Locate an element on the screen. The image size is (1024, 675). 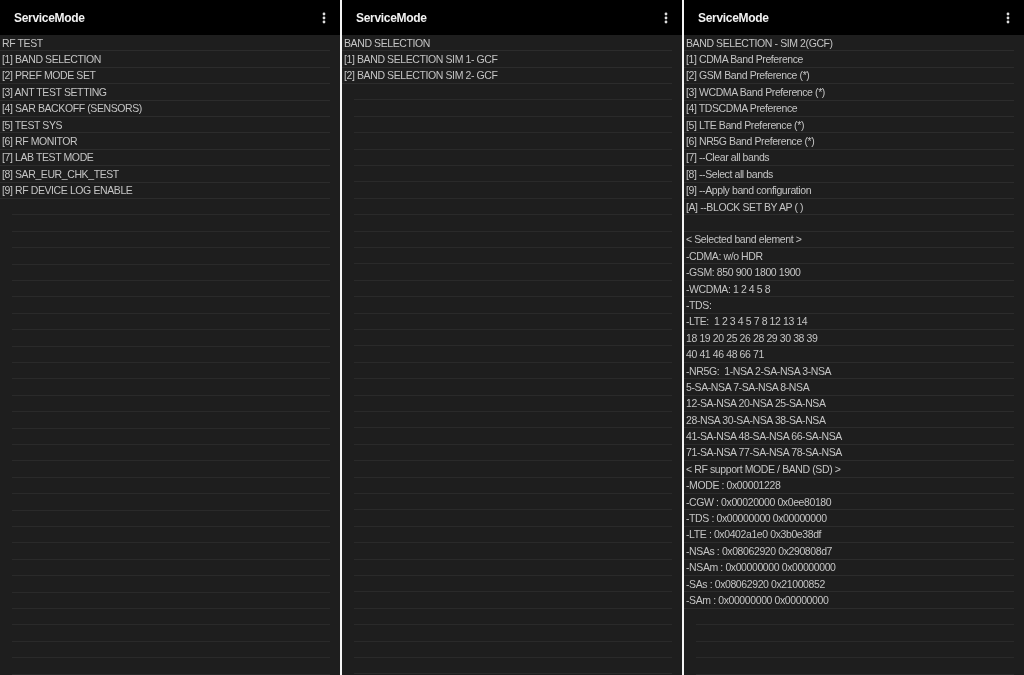
menu-line: [8] SAR_EUR_CHK_TEST is located at coordinates (60, 173).